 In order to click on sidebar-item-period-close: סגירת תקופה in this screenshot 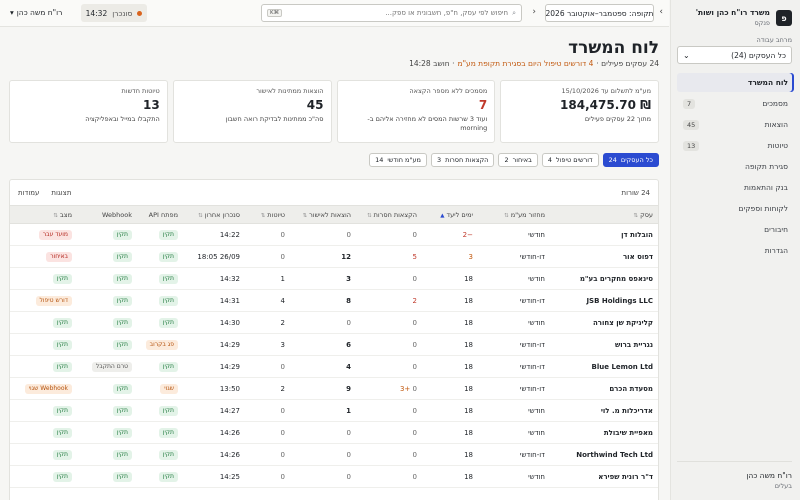, I will do `click(735, 166)`.